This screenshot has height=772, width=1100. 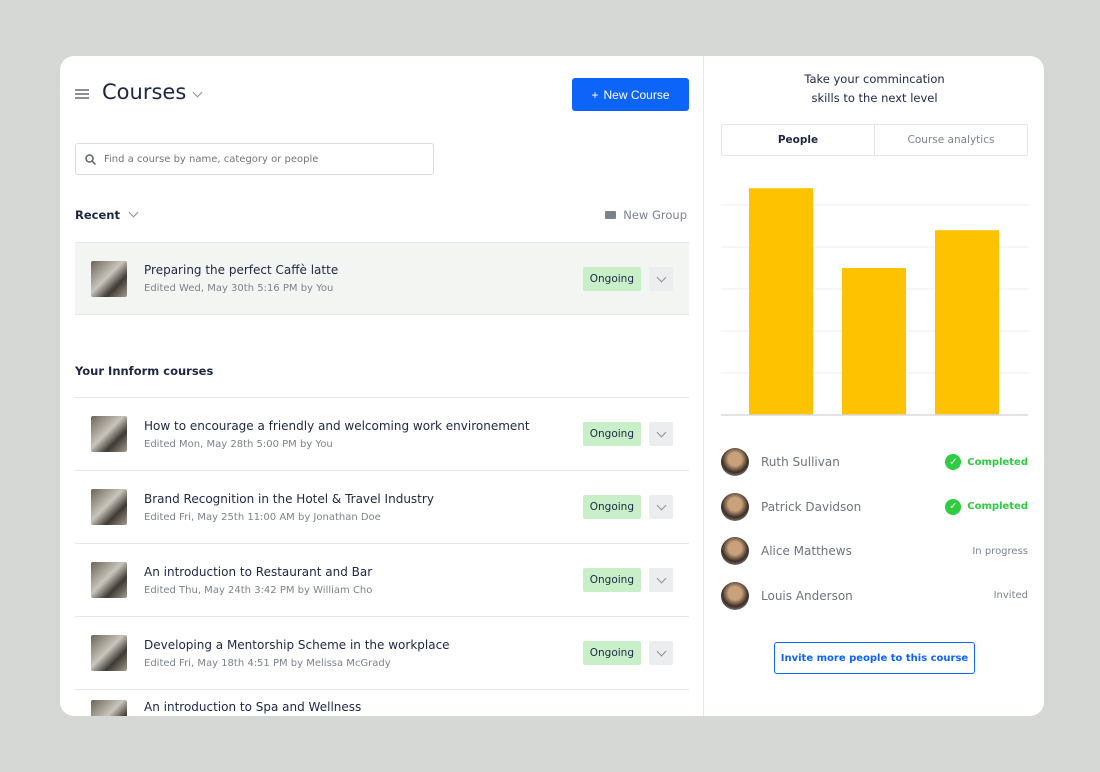 What do you see at coordinates (238, 444) in the screenshot?
I see `course-subtitle: Edited Mon, May 28th 5:00 PM by You` at bounding box center [238, 444].